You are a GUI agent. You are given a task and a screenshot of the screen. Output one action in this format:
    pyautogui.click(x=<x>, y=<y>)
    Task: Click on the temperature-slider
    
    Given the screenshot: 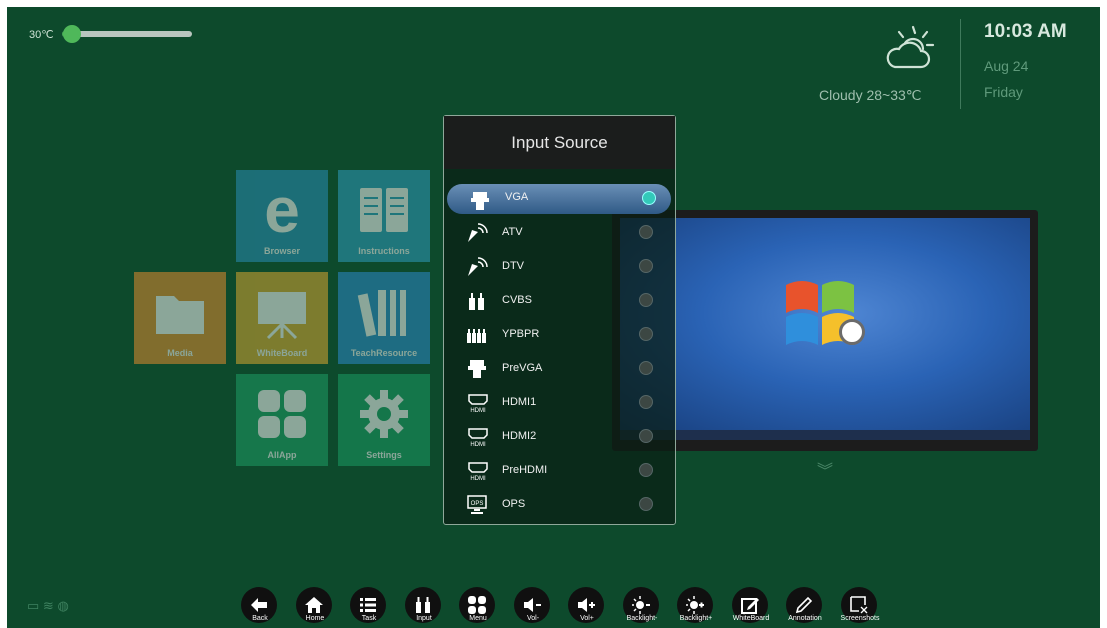 What is the action you would take?
    pyautogui.click(x=127, y=34)
    